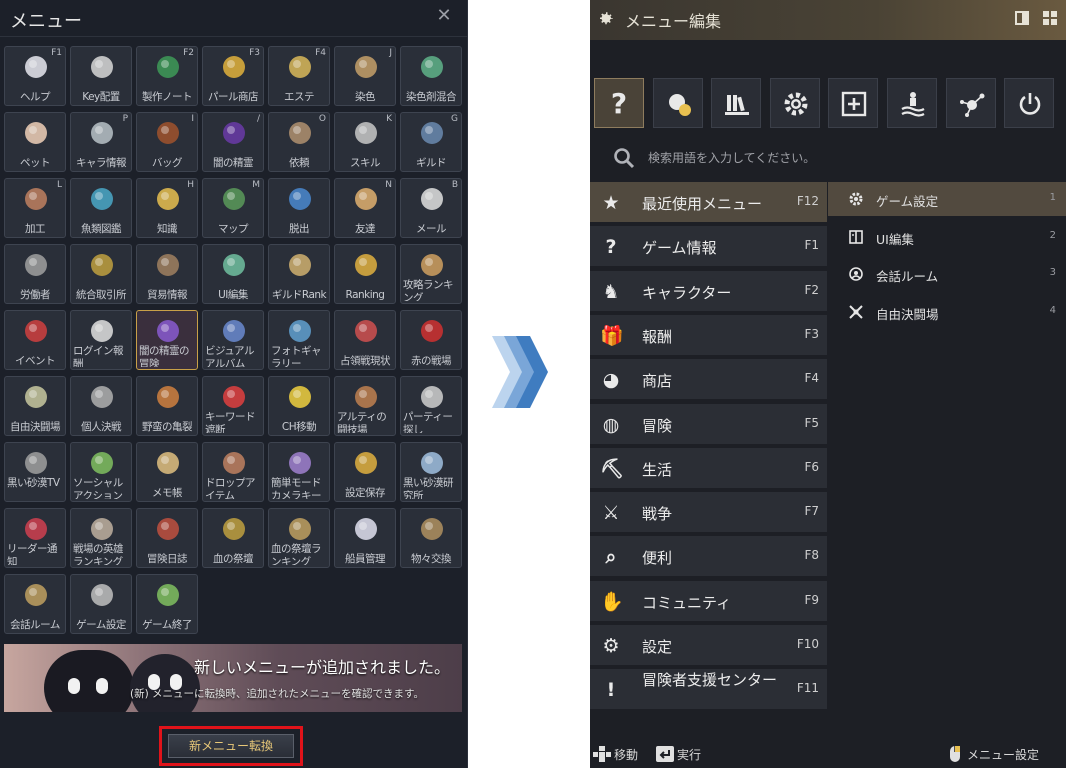  Describe the element at coordinates (708, 291) in the screenshot. I see `category-item: ♞ キャラクター F2` at that location.